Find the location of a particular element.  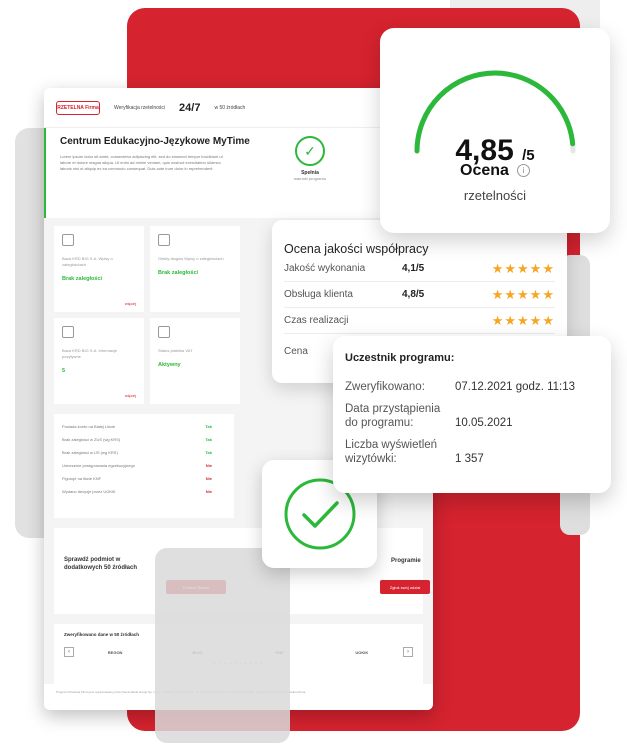

background-shape is located at coordinates (222, 645).